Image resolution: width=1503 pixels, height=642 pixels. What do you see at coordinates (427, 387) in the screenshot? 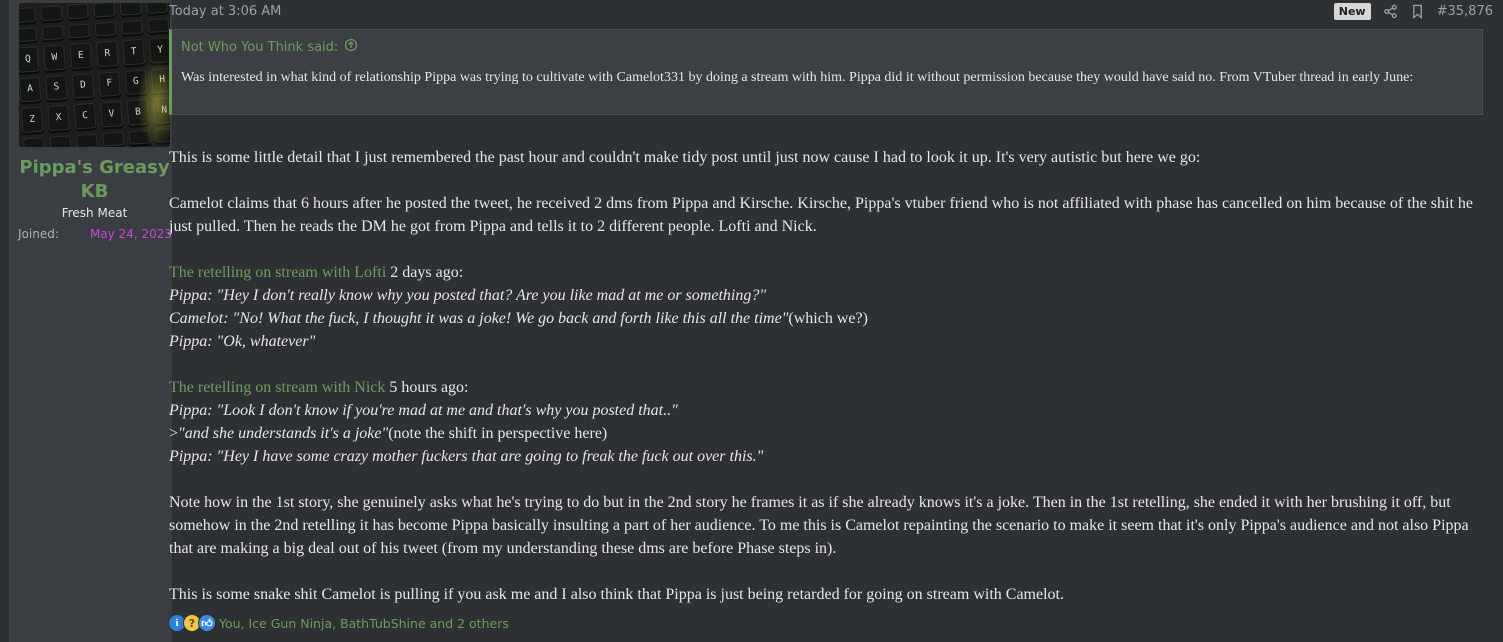
I see `nick-when: 5 hours ago:` at bounding box center [427, 387].